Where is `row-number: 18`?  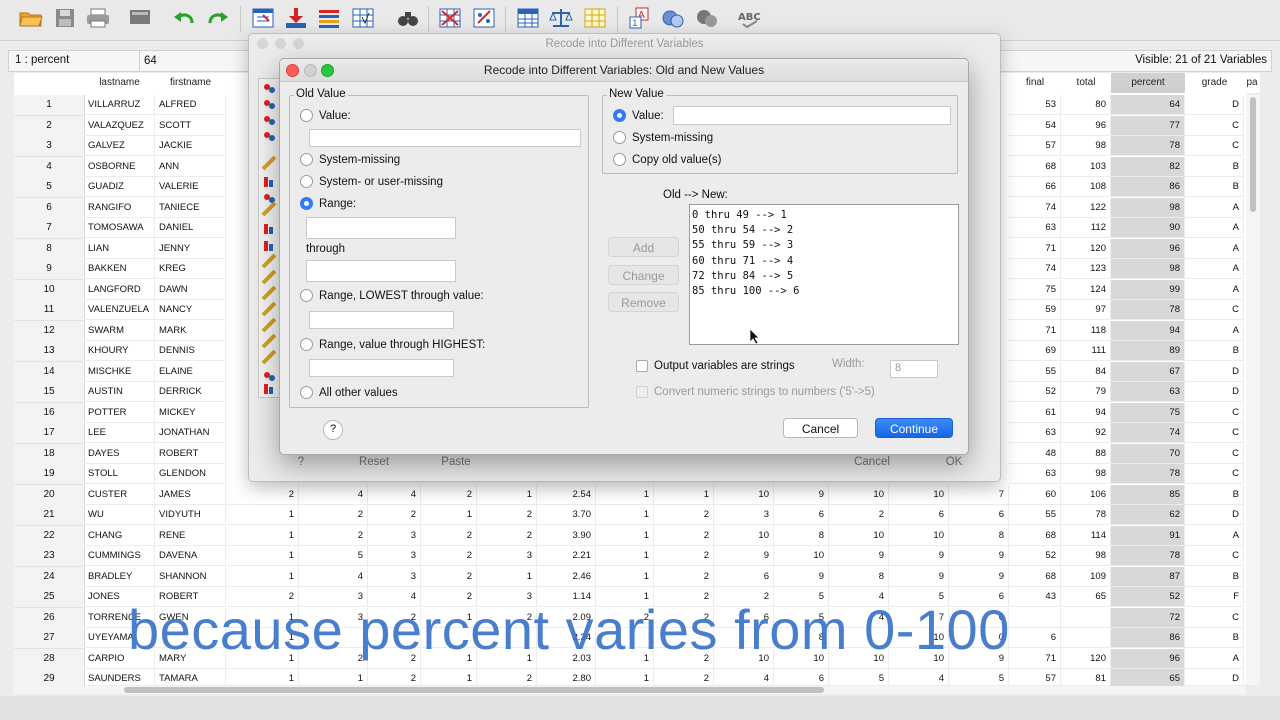 row-number: 18 is located at coordinates (49, 454).